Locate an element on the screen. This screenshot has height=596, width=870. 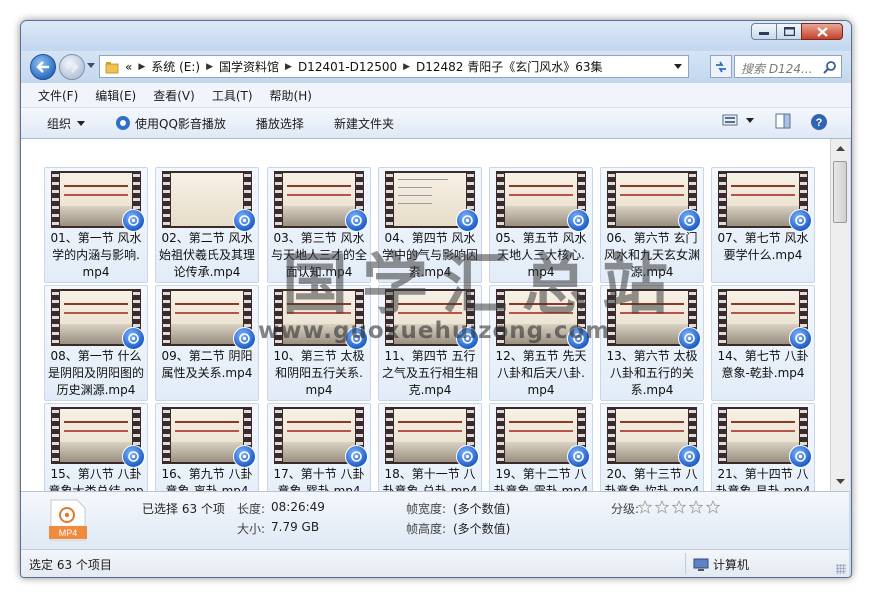
chevron-right-icon: ▶ is located at coordinates (407, 66).